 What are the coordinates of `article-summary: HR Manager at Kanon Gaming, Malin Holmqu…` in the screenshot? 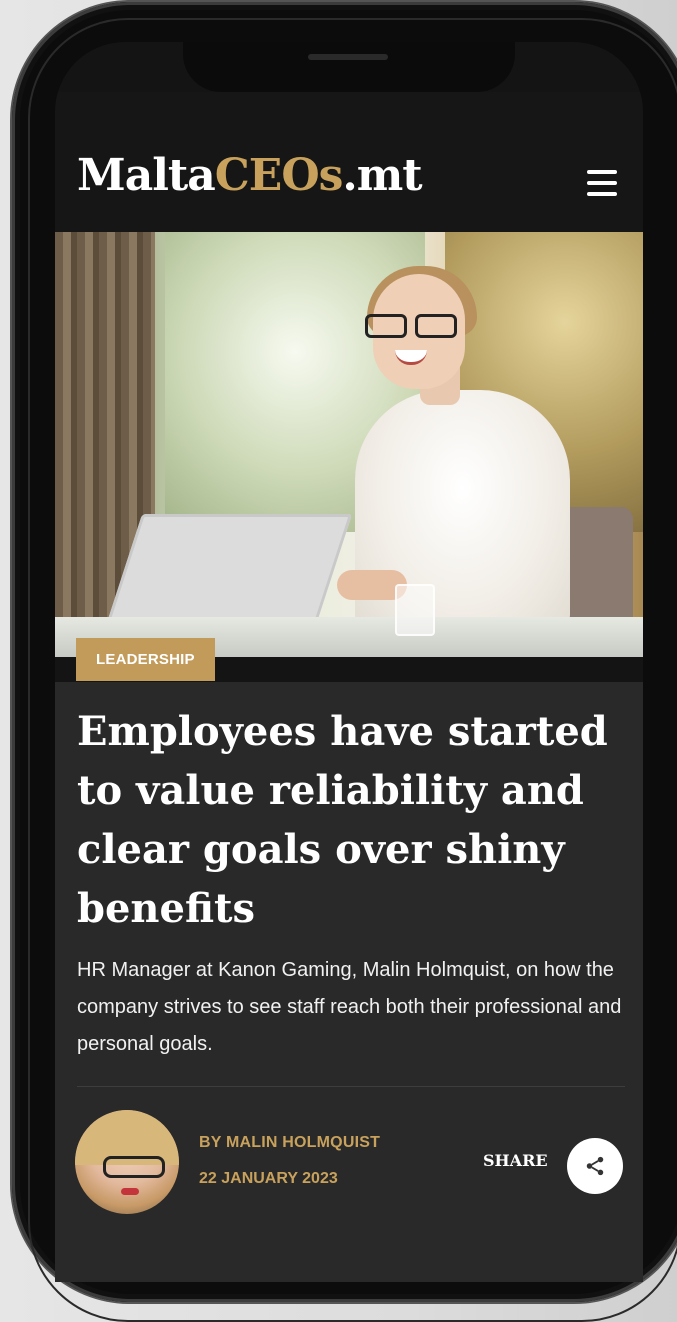 It's located at (349, 1007).